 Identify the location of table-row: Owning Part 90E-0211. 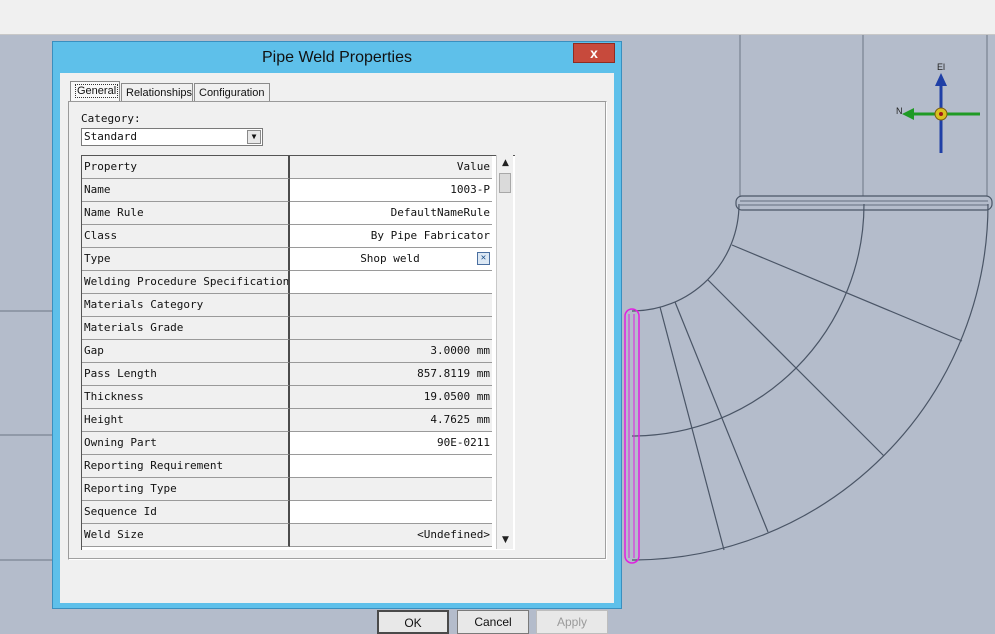
(287, 443).